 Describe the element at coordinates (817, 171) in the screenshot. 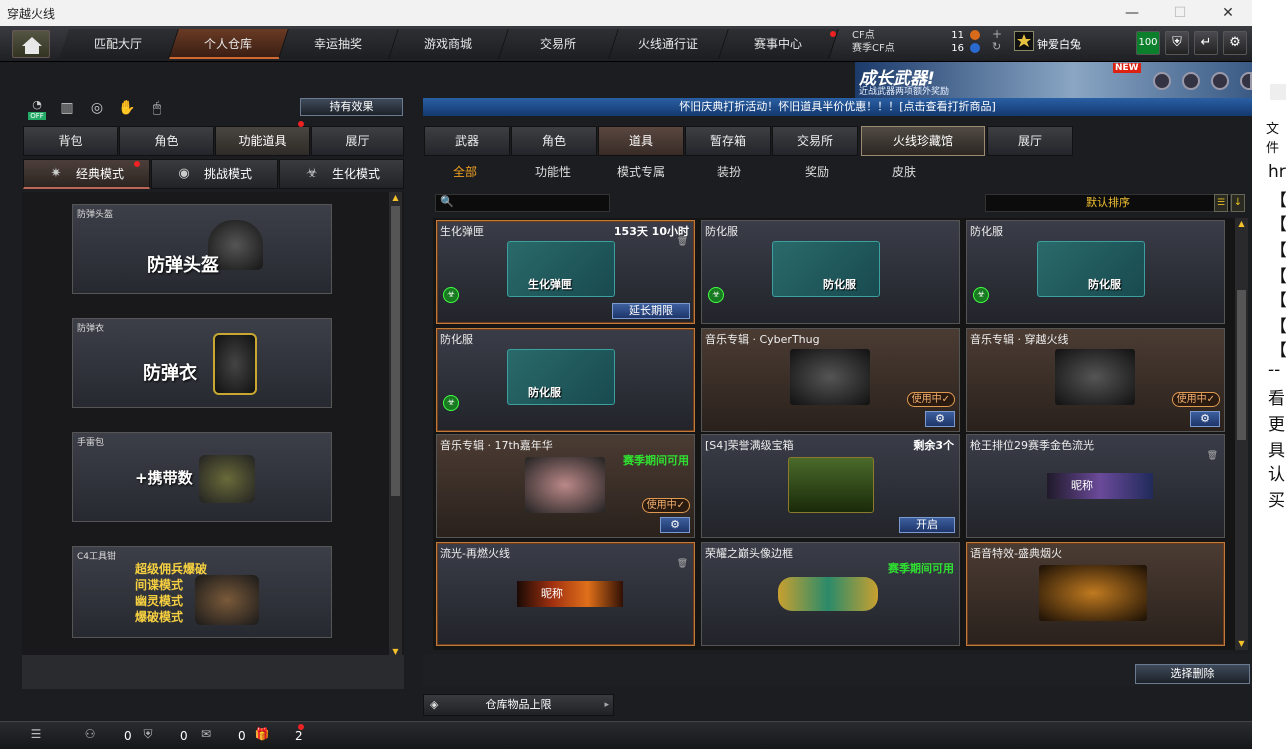

I see `subtab-rewards: 奖励` at that location.